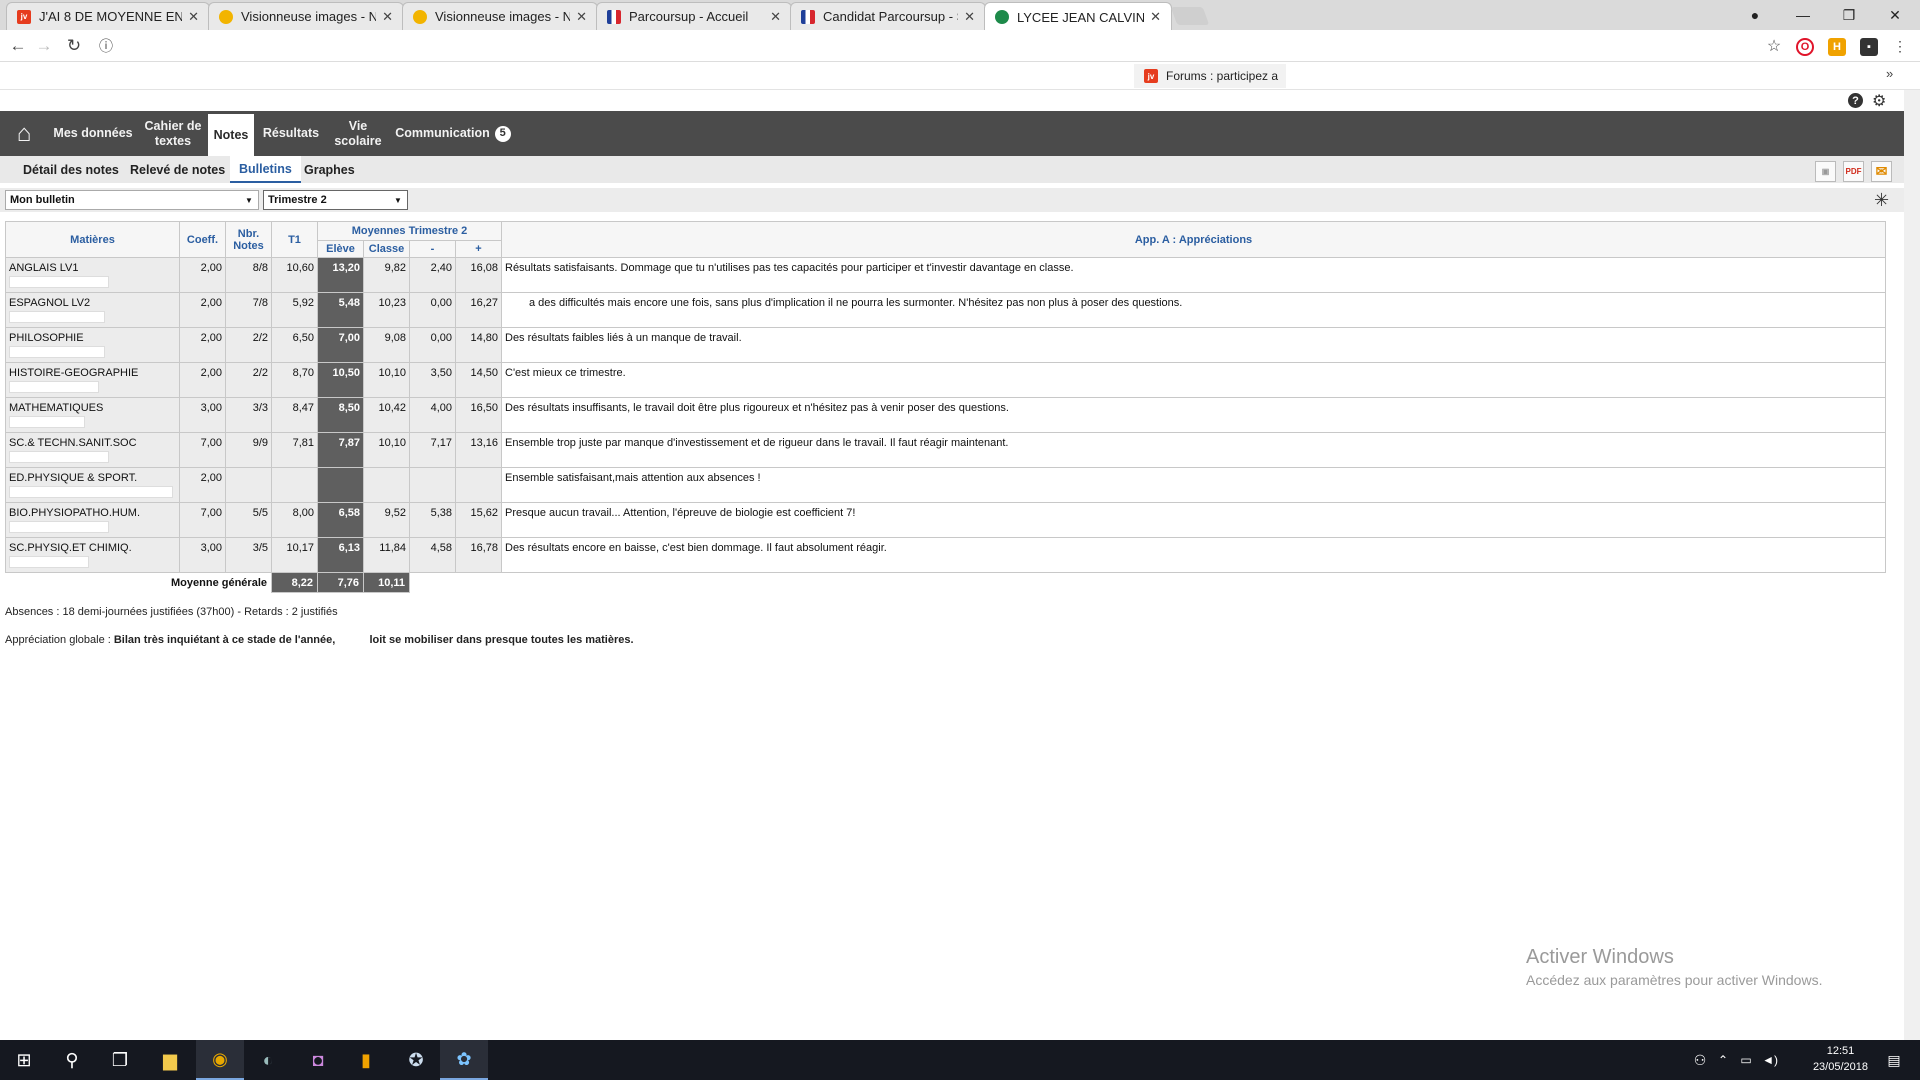  What do you see at coordinates (1723, 1060) in the screenshot?
I see `show-hidden-icons-chevron-up-icon: ⌃` at bounding box center [1723, 1060].